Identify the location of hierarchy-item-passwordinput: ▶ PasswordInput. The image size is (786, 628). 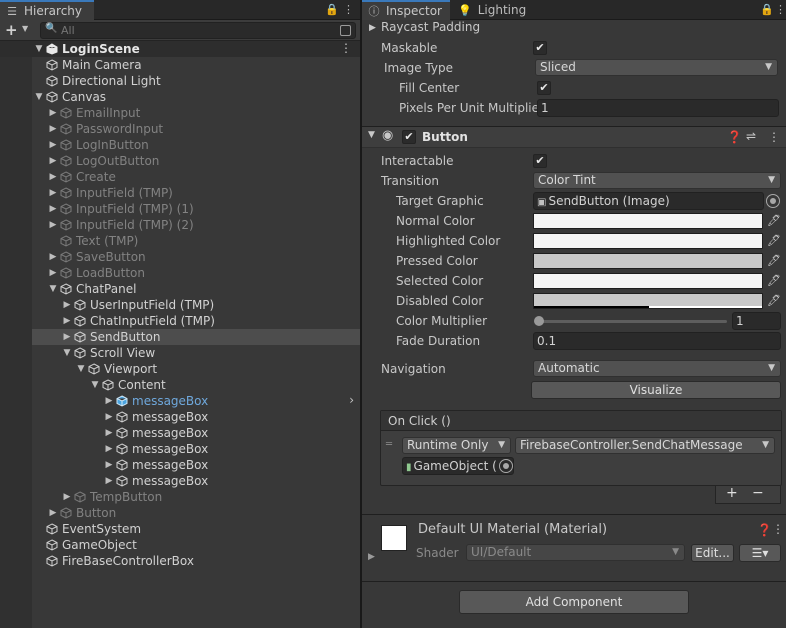
(196, 129).